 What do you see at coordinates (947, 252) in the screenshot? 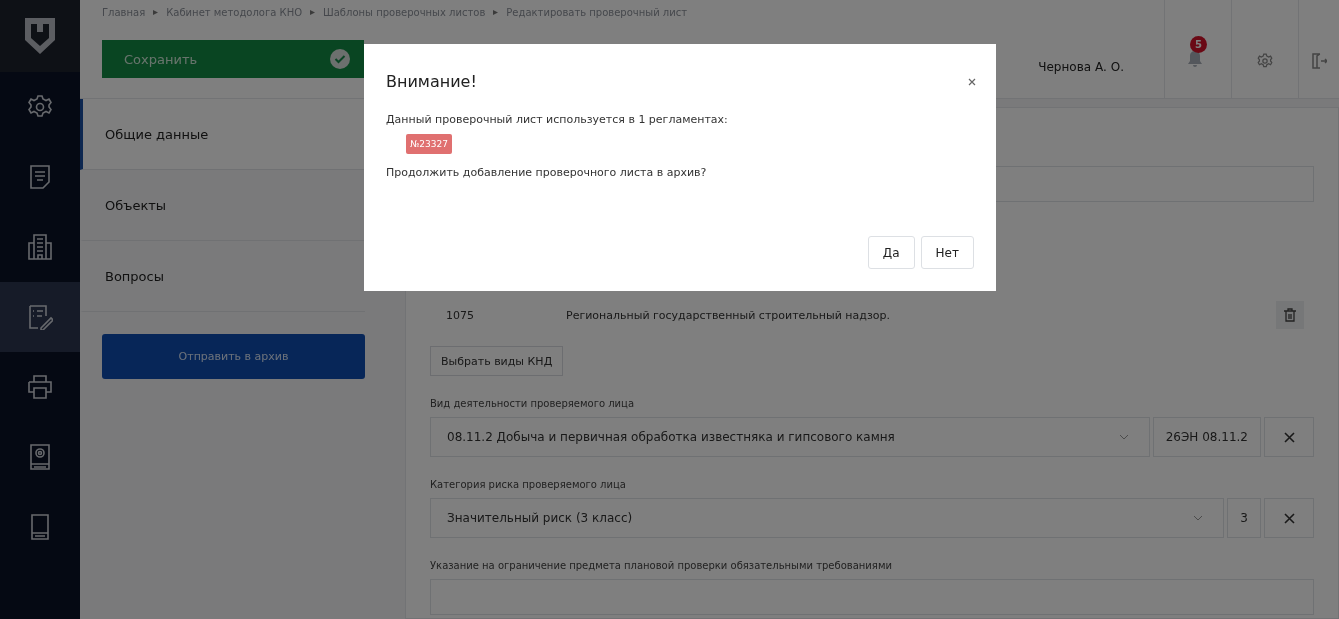
I see `dialog-button: Нет` at bounding box center [947, 252].